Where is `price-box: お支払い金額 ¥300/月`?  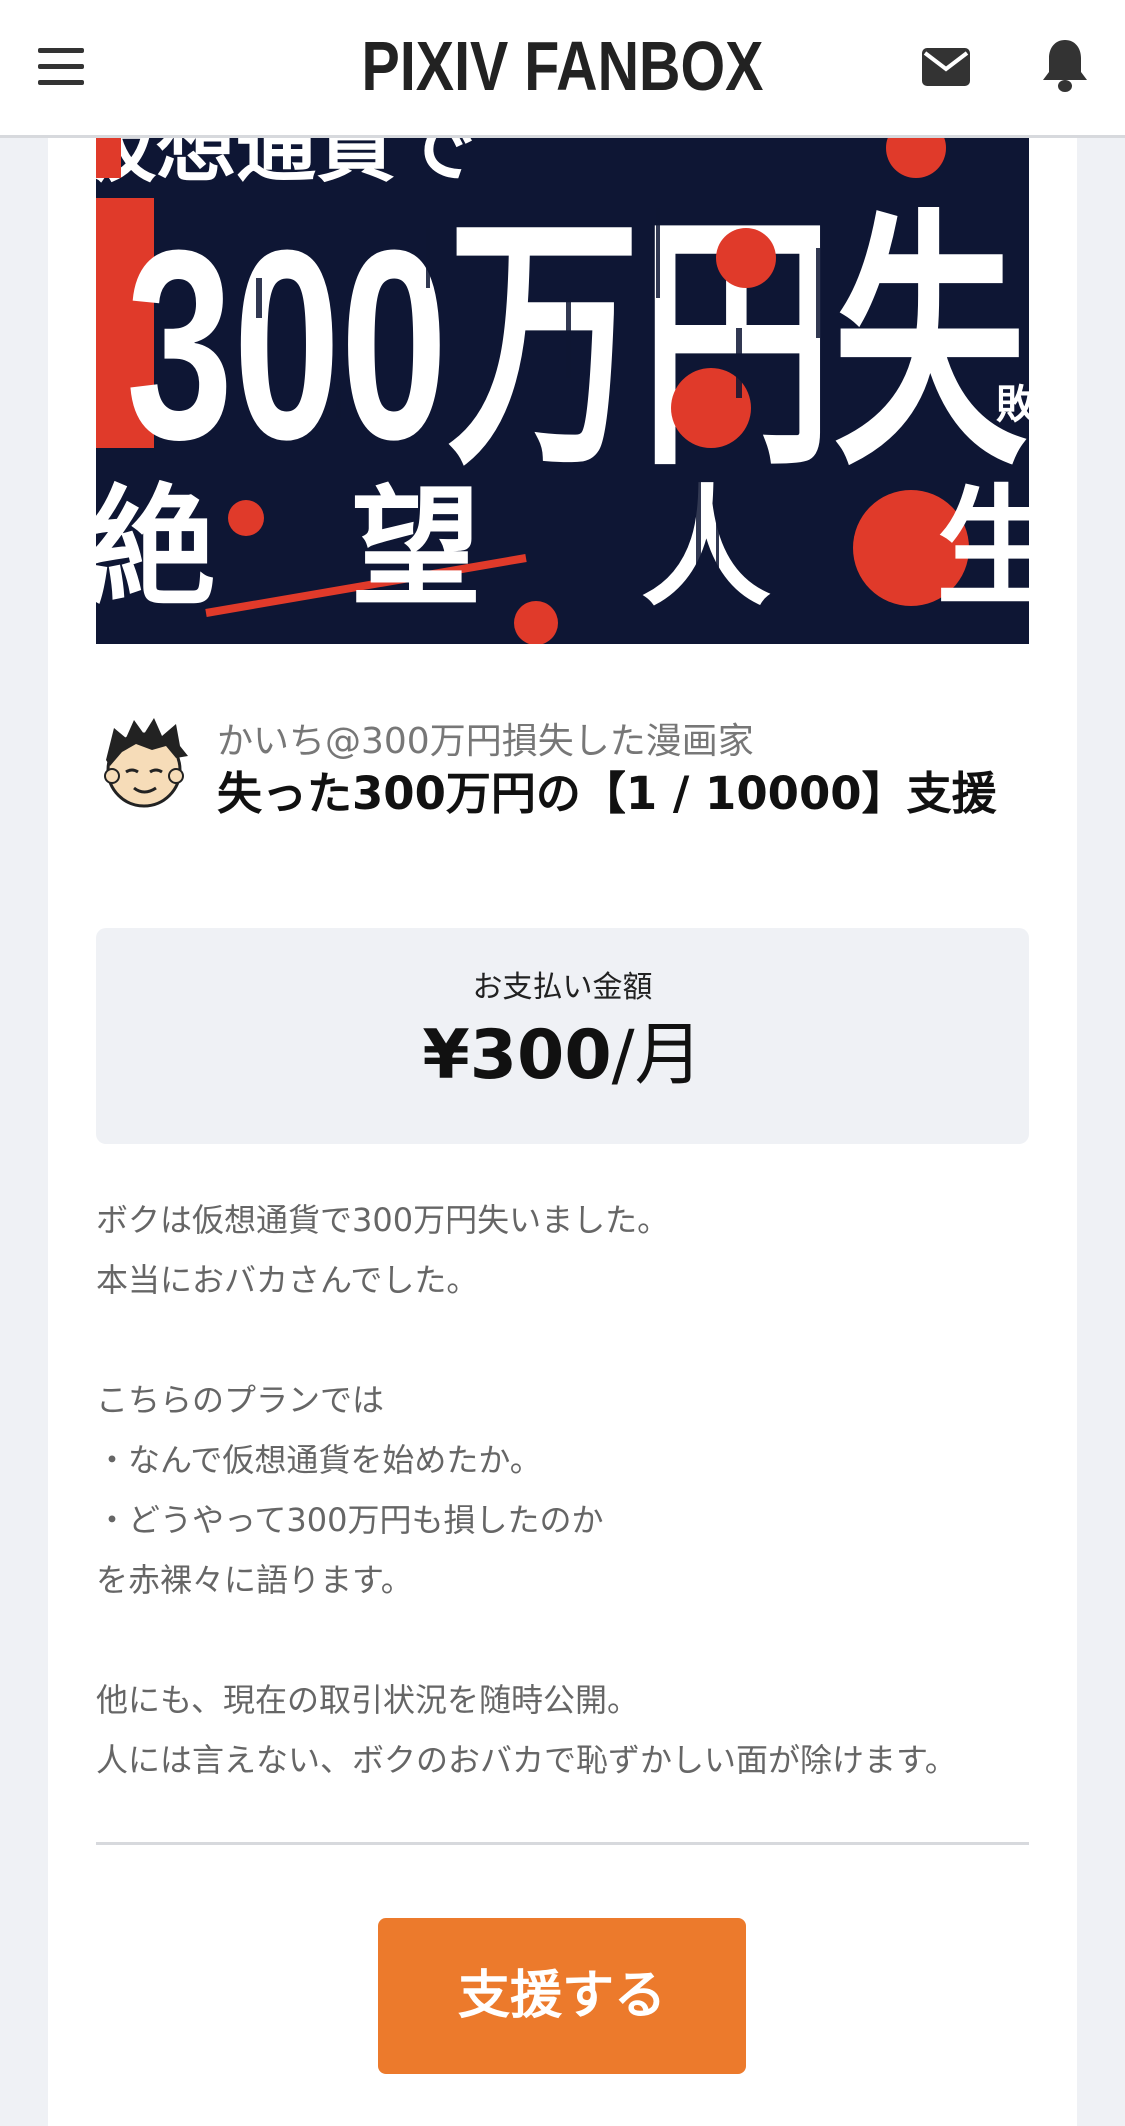
price-box: お支払い金額 ¥300/月 is located at coordinates (562, 1036).